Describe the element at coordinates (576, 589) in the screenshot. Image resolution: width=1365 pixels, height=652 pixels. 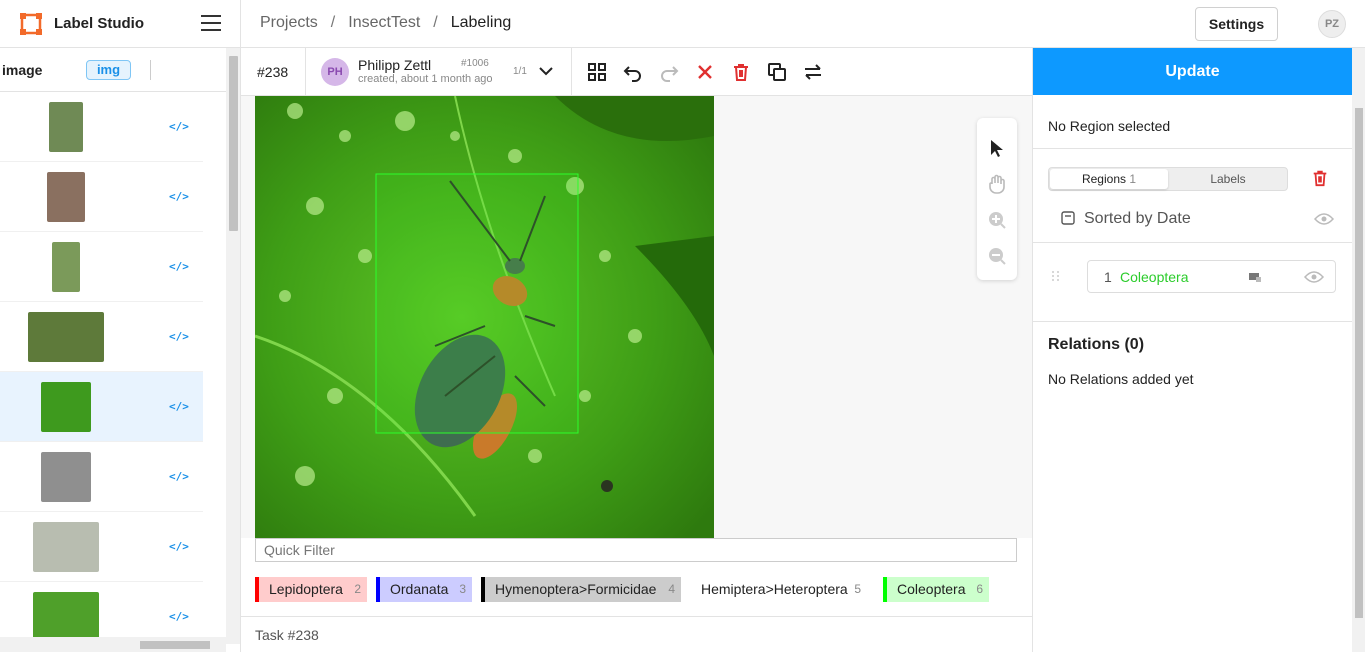
I see `label-name: Hymenoptera>Formicidae` at that location.